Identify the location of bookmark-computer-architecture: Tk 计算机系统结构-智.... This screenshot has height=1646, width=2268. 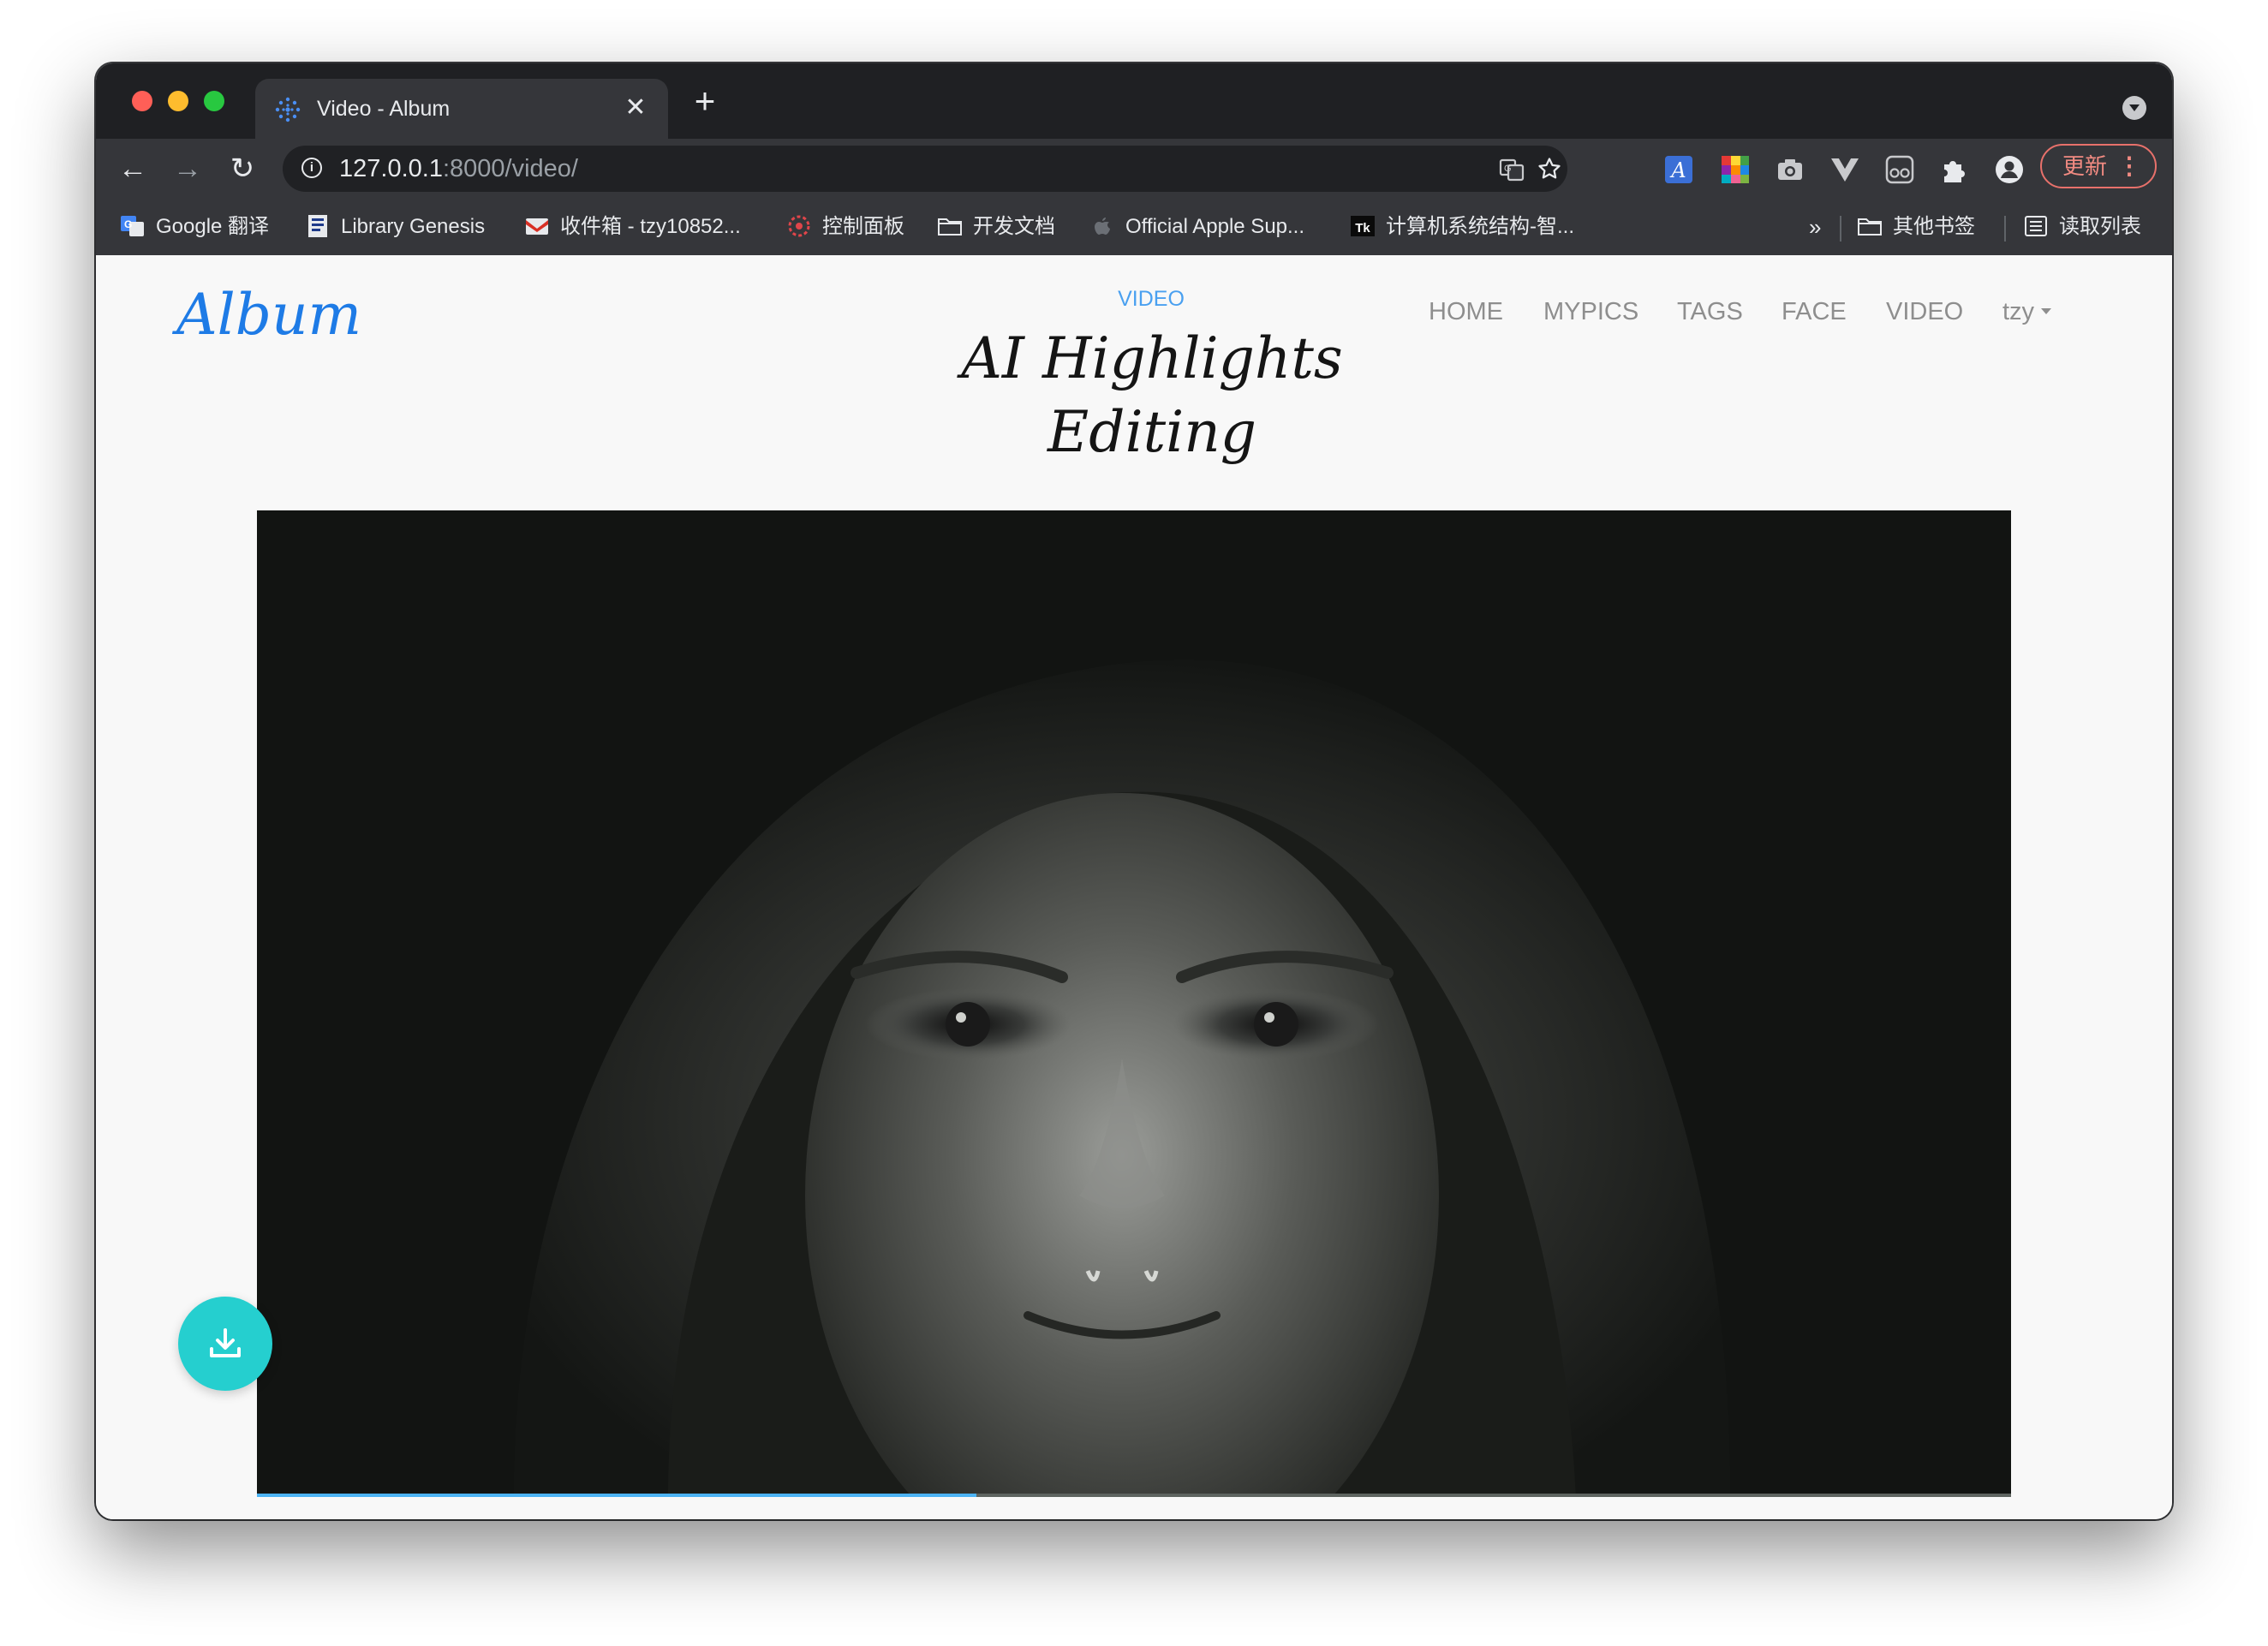
(1462, 227).